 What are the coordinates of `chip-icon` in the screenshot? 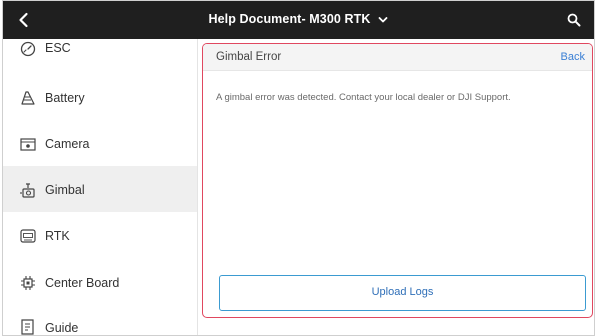 It's located at (28, 283).